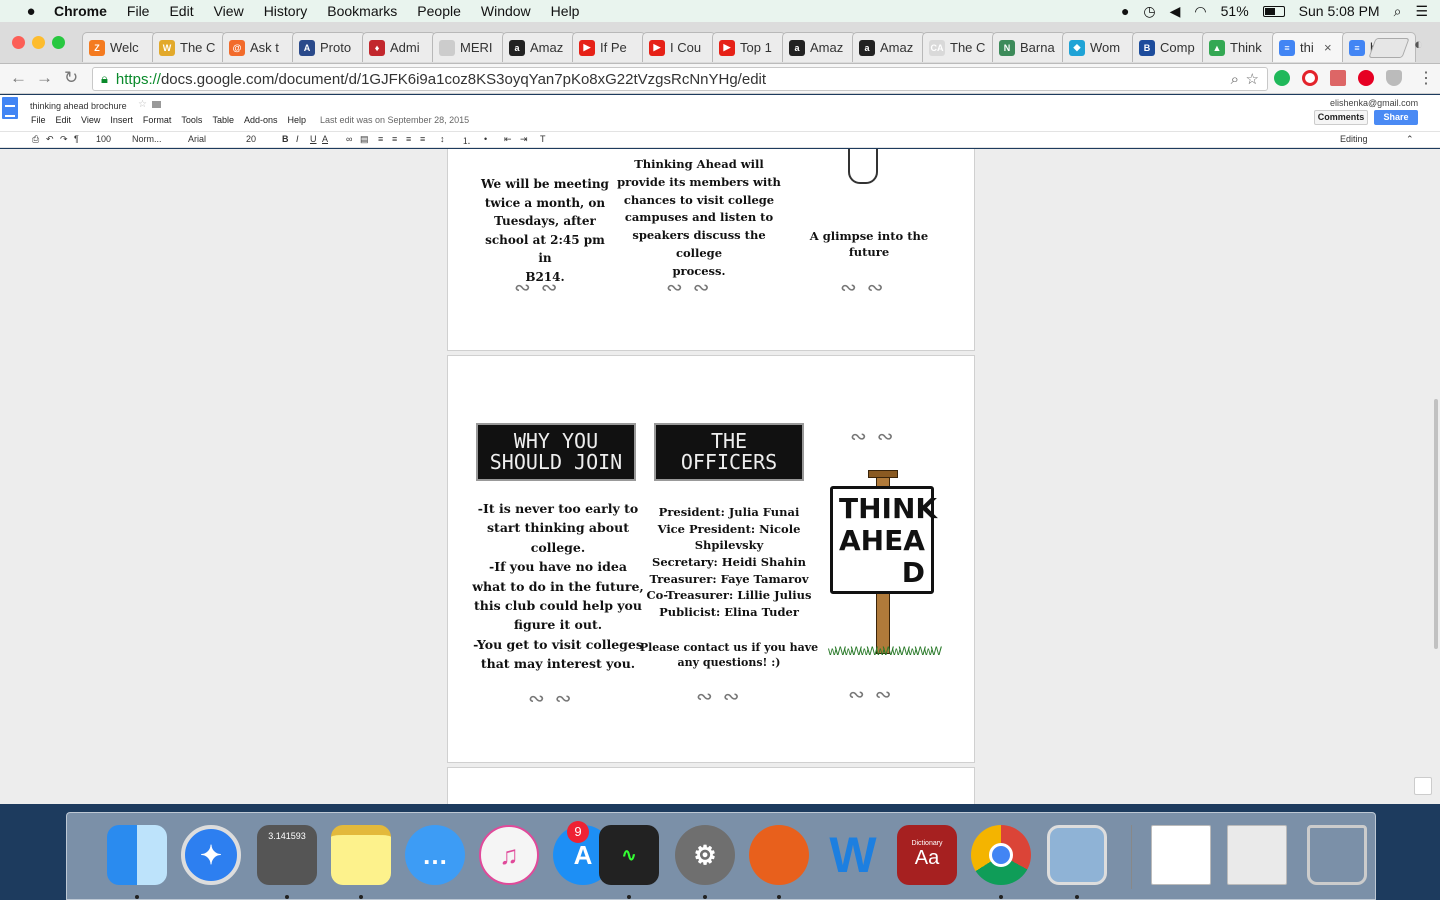 The height and width of the screenshot is (900, 1440). I want to click on opera-extension-icon, so click(1310, 78).